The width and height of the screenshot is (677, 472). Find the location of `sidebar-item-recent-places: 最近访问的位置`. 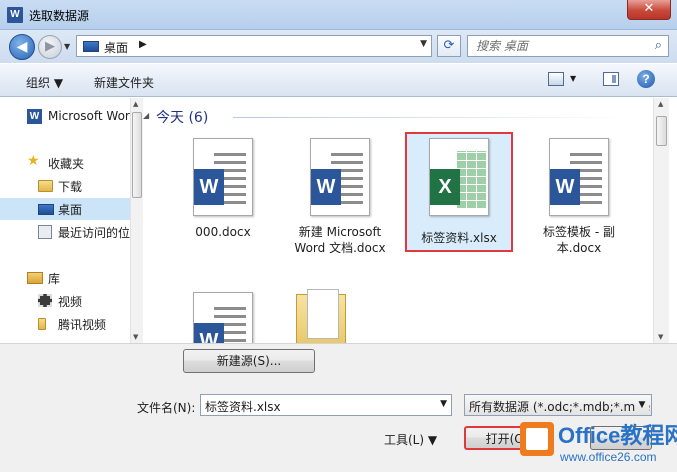

sidebar-item-recent-places: 最近访问的位置 is located at coordinates (65, 232).